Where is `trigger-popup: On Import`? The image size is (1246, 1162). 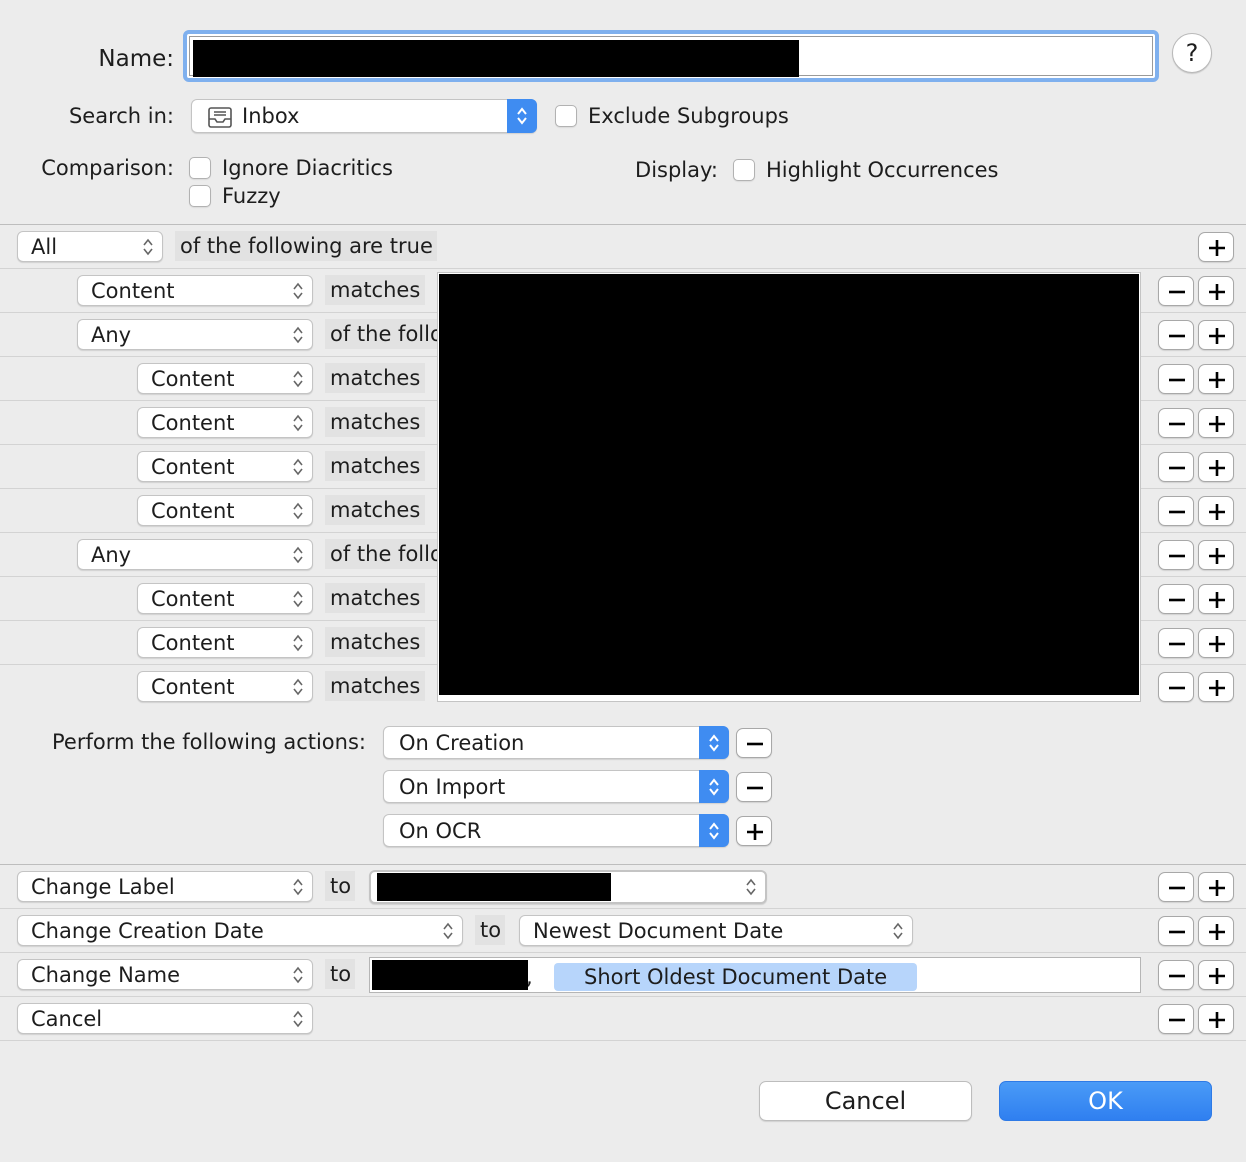
trigger-popup: On Import is located at coordinates (556, 786).